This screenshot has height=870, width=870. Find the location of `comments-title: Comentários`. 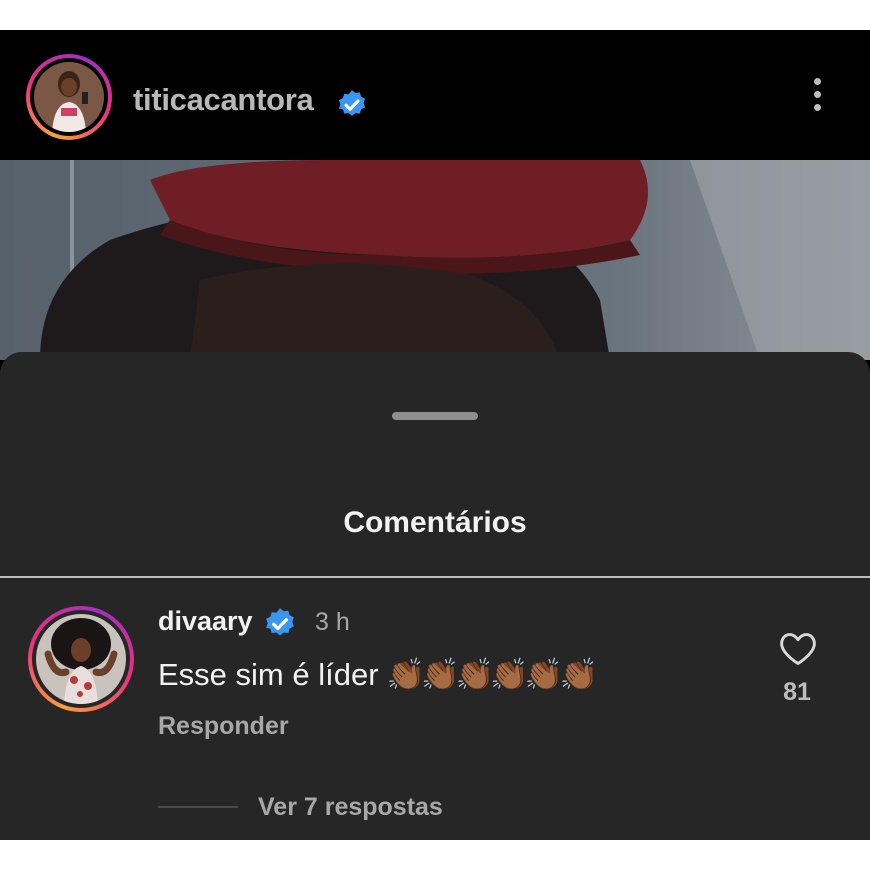

comments-title: Comentários is located at coordinates (435, 522).